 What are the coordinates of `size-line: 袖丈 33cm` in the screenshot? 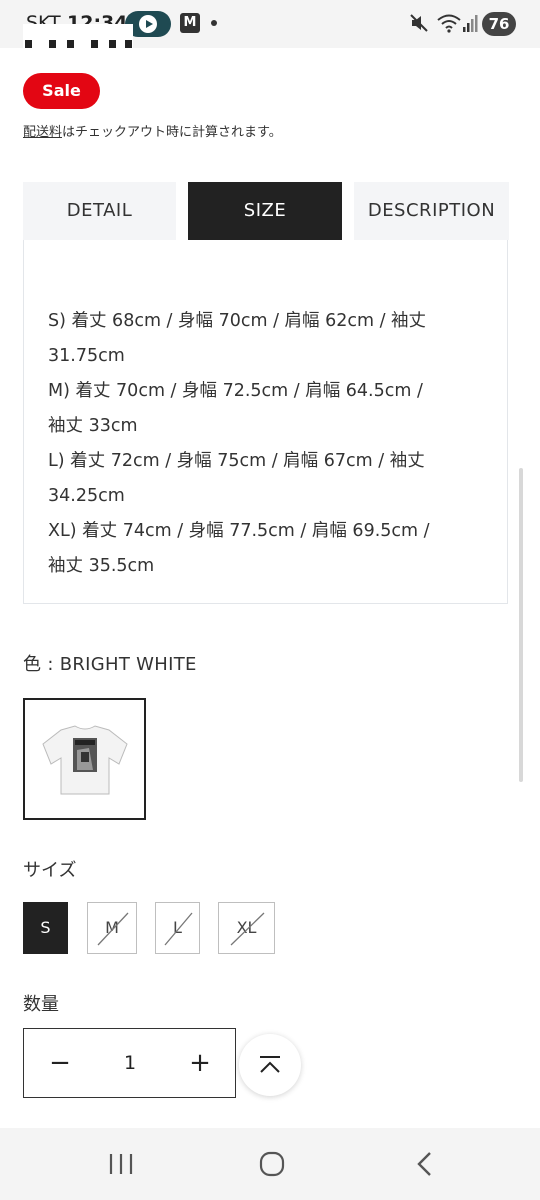 It's located at (93, 426).